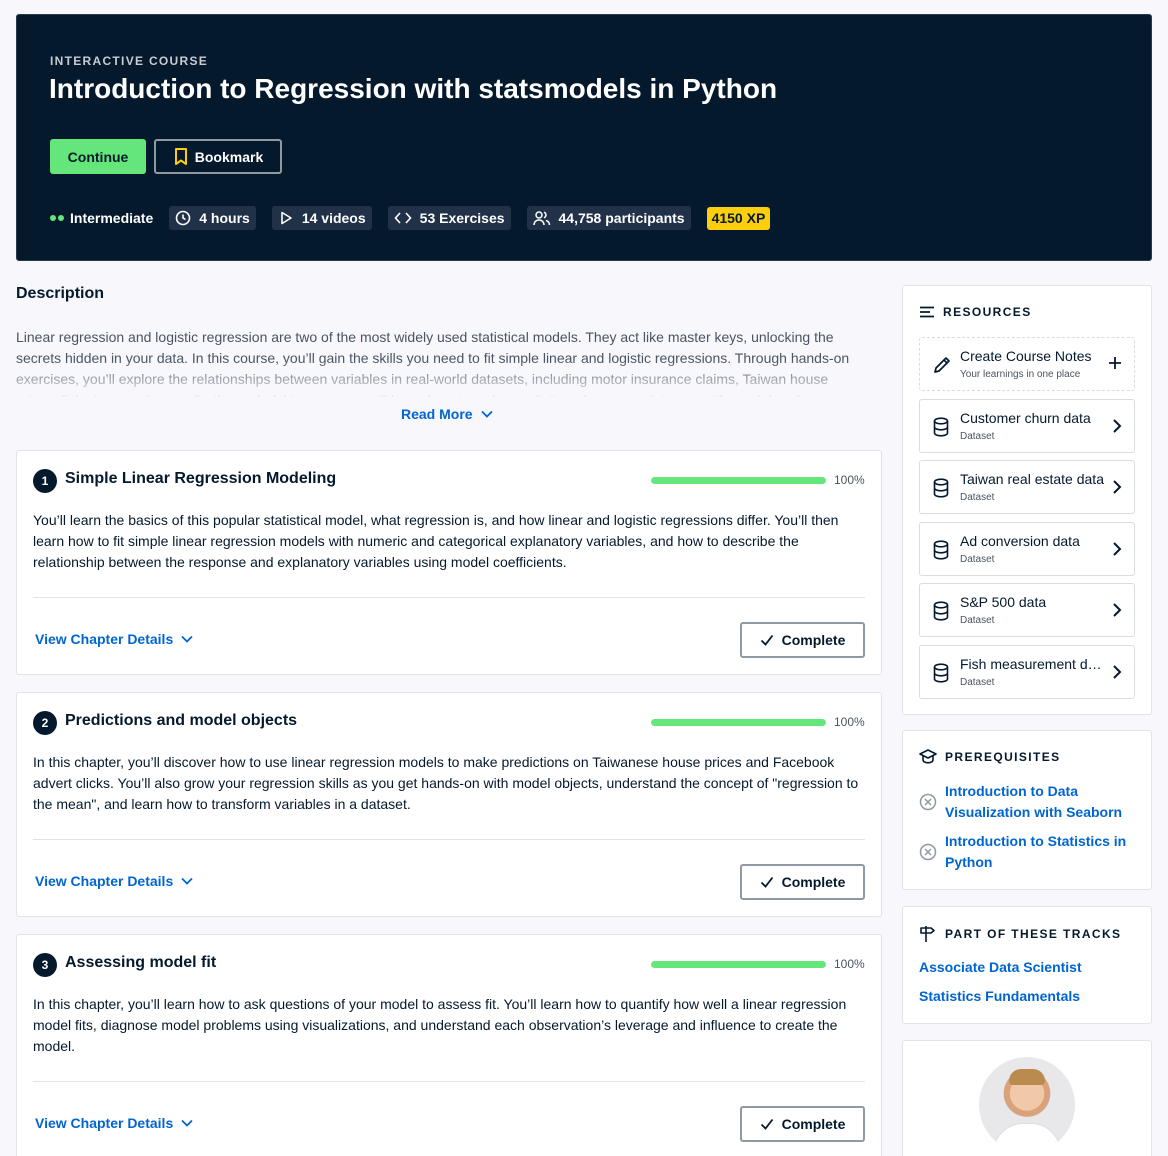 The width and height of the screenshot is (1168, 1156). I want to click on graduation-cap-icon, so click(928, 756).